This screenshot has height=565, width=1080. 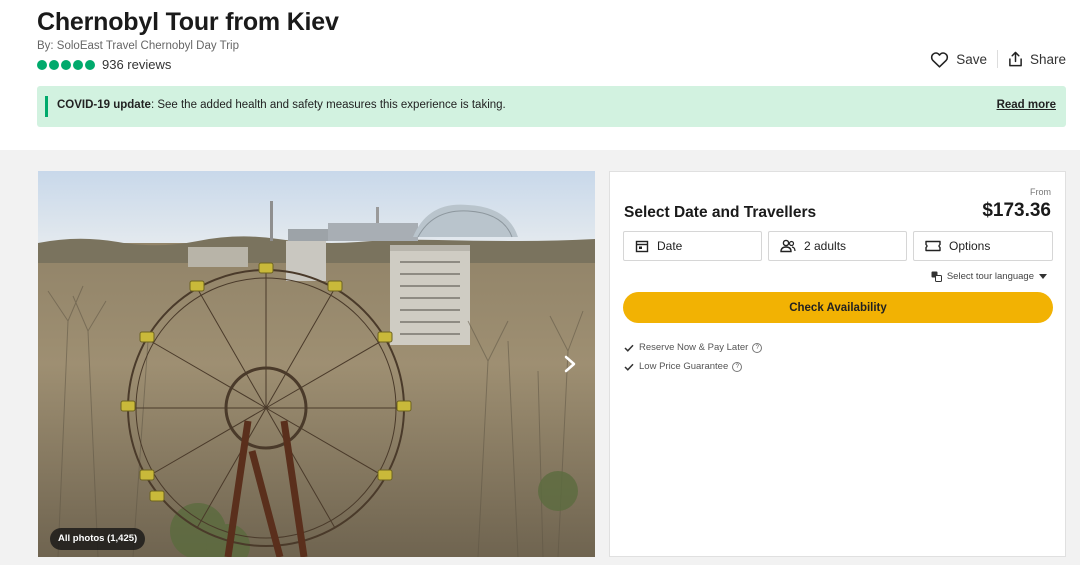 I want to click on perk-label: Low Price Guarantee, so click(x=684, y=366).